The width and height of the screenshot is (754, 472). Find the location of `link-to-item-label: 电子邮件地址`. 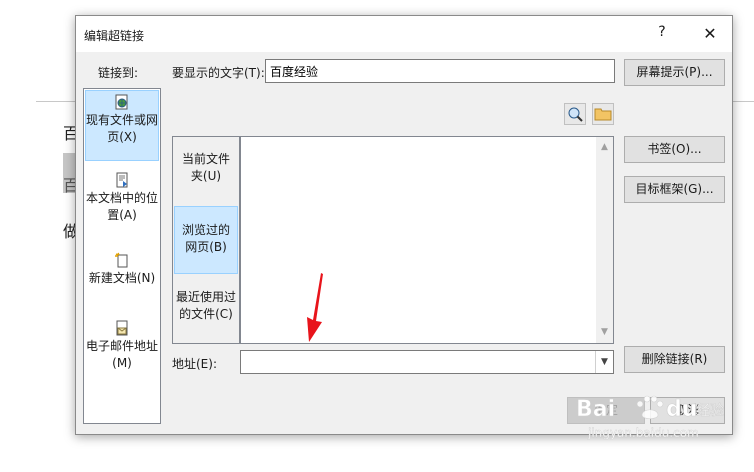

link-to-item-label: 电子邮件地址 is located at coordinates (121, 346).